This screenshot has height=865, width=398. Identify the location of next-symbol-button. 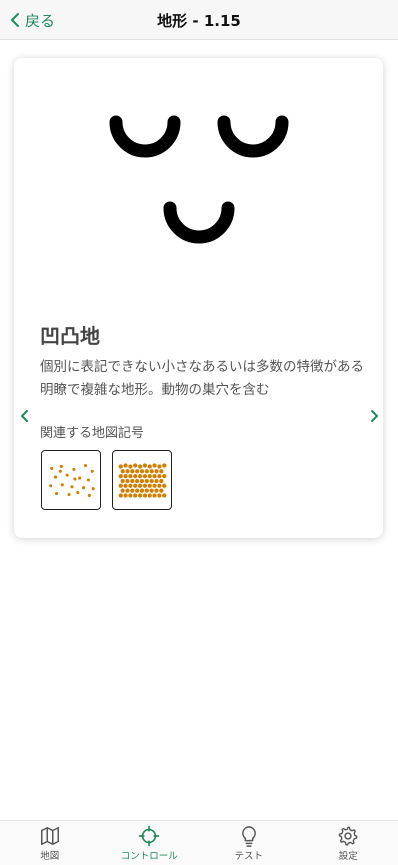
(374, 416).